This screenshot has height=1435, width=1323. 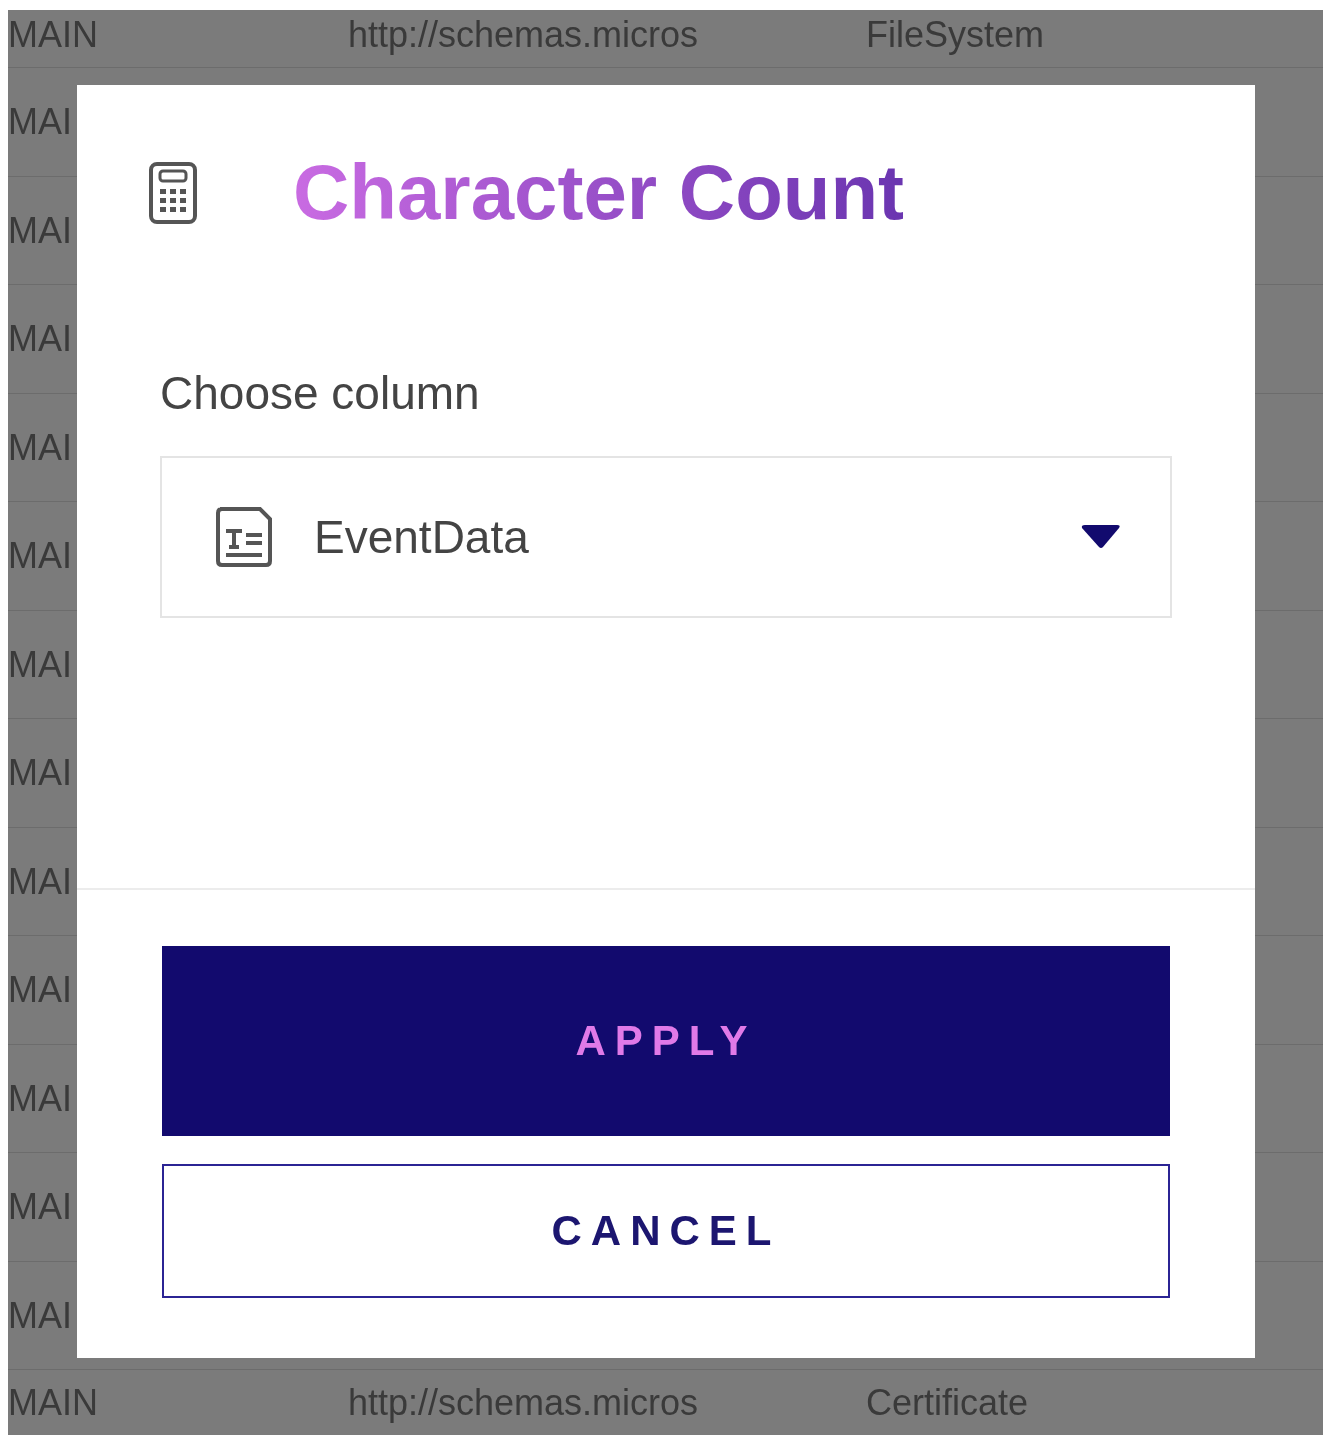 I want to click on column-select: EventData, so click(x=666, y=537).